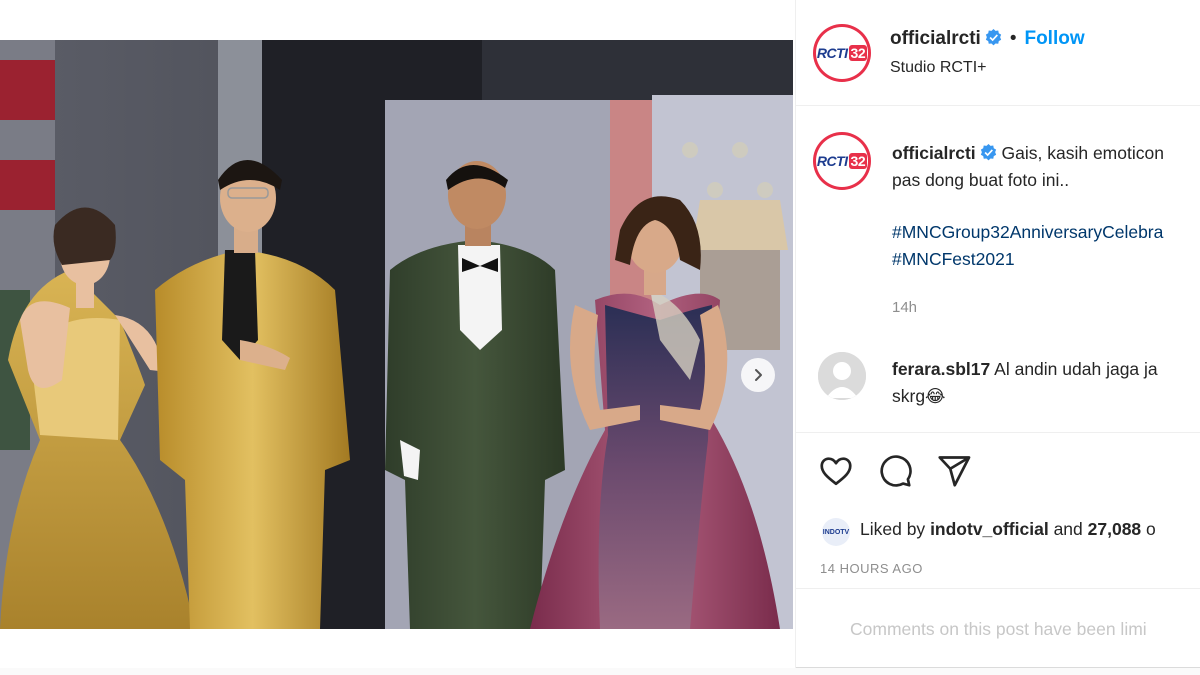 This screenshot has height=675, width=1200. Describe the element at coordinates (1028, 307) in the screenshot. I see `caption-age: 14h` at that location.